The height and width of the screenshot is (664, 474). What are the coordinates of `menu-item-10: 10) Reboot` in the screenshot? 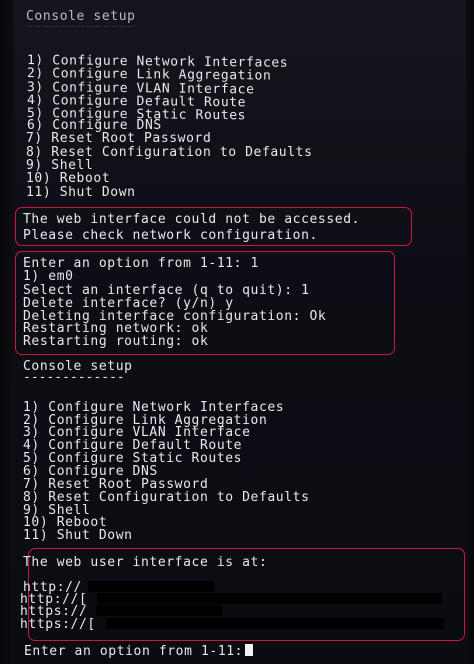 It's located at (68, 178).